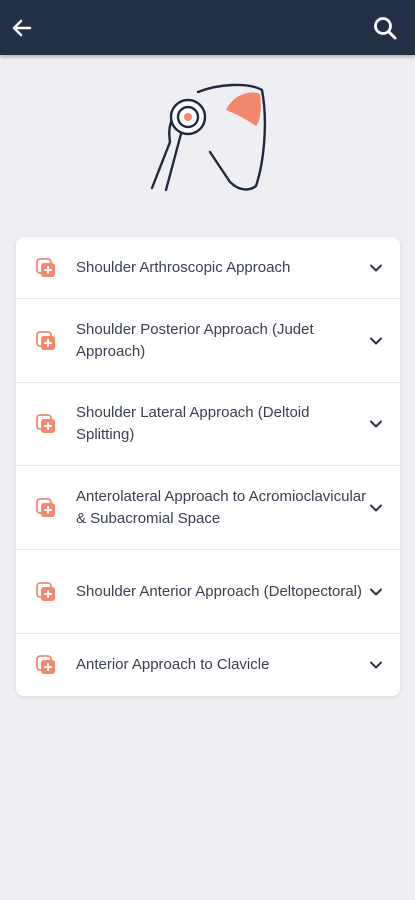 Image resolution: width=415 pixels, height=900 pixels. Describe the element at coordinates (173, 664) in the screenshot. I see `approach-item-label: Anterior Approach to Clavicle` at that location.